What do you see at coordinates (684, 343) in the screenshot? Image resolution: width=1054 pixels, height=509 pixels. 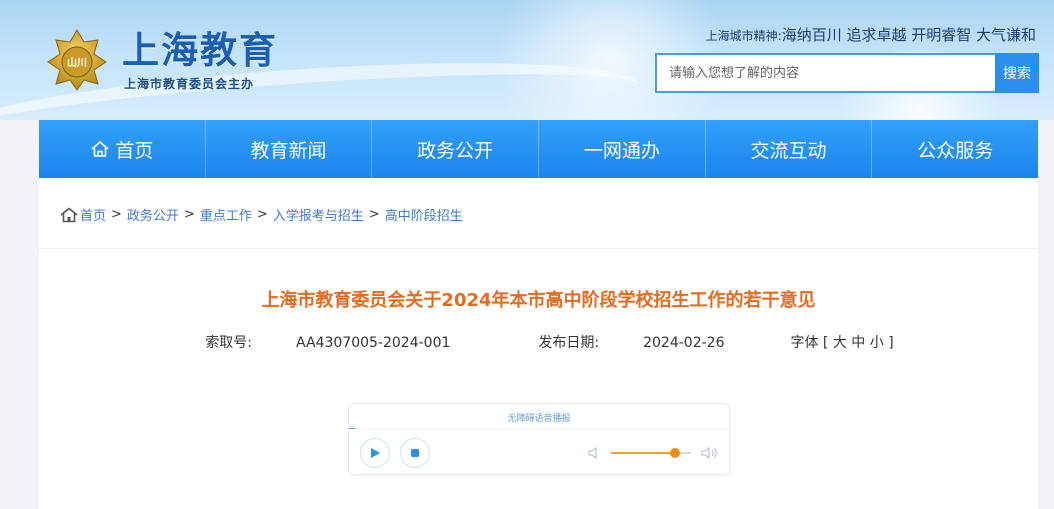 I see `date-value: 2024-02-26` at bounding box center [684, 343].